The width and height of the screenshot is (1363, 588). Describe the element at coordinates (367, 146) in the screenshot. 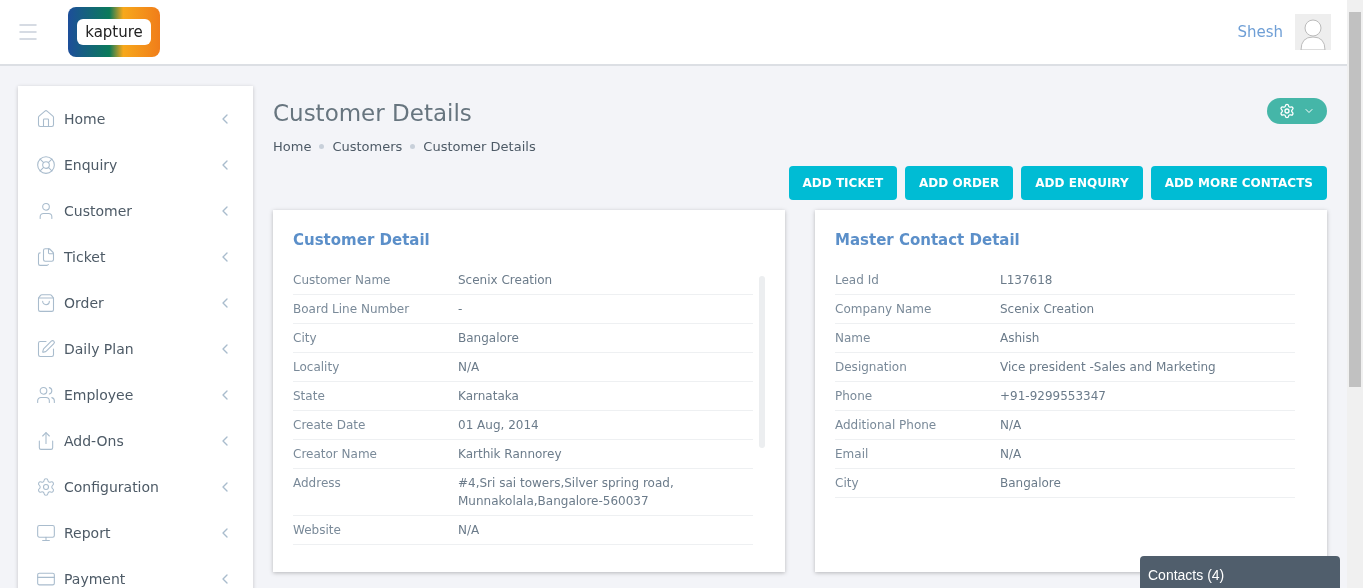

I see `breadcrumb-link: Customers` at that location.